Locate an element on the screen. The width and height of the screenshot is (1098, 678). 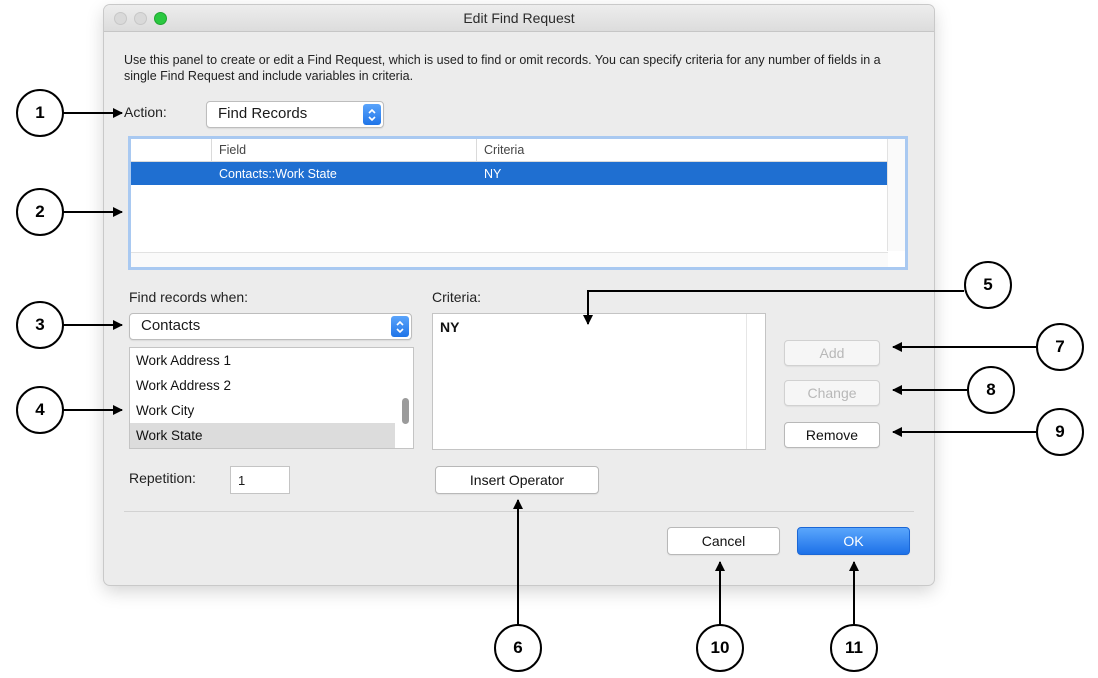
callout-5: 5 is located at coordinates (988, 285).